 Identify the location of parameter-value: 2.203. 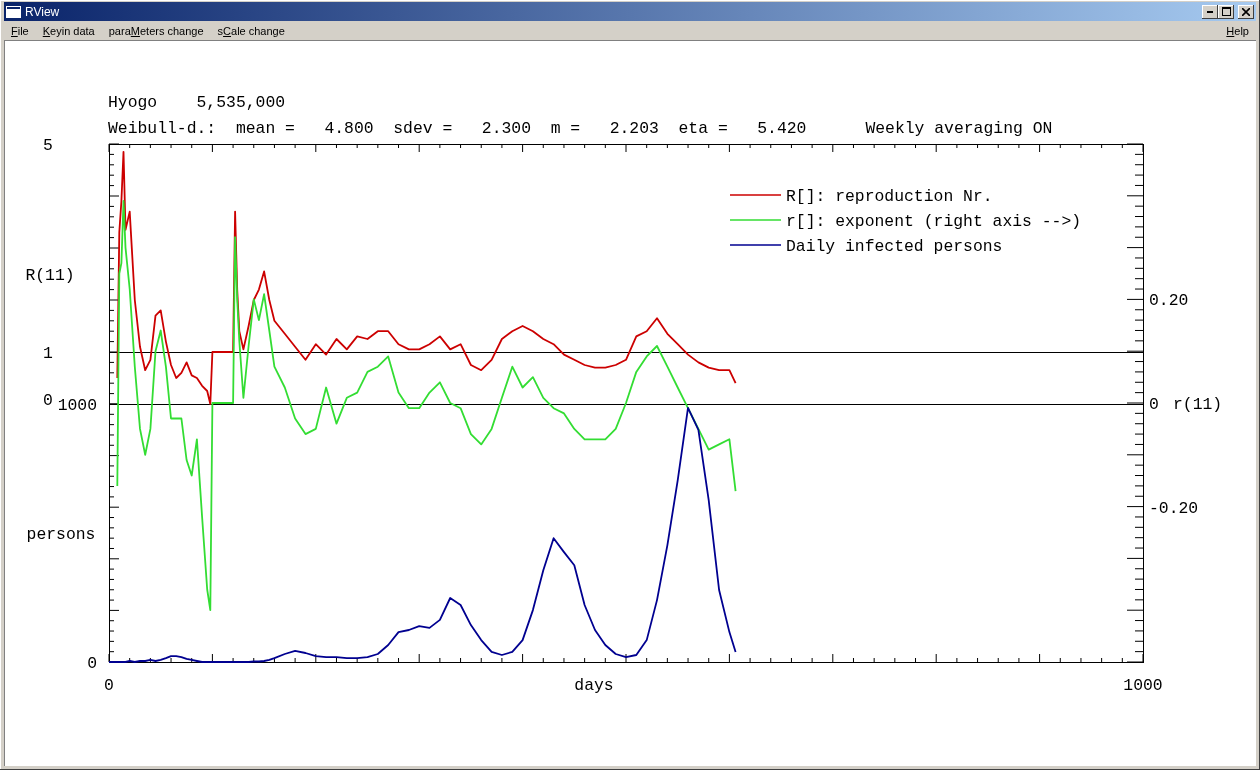
(634, 129).